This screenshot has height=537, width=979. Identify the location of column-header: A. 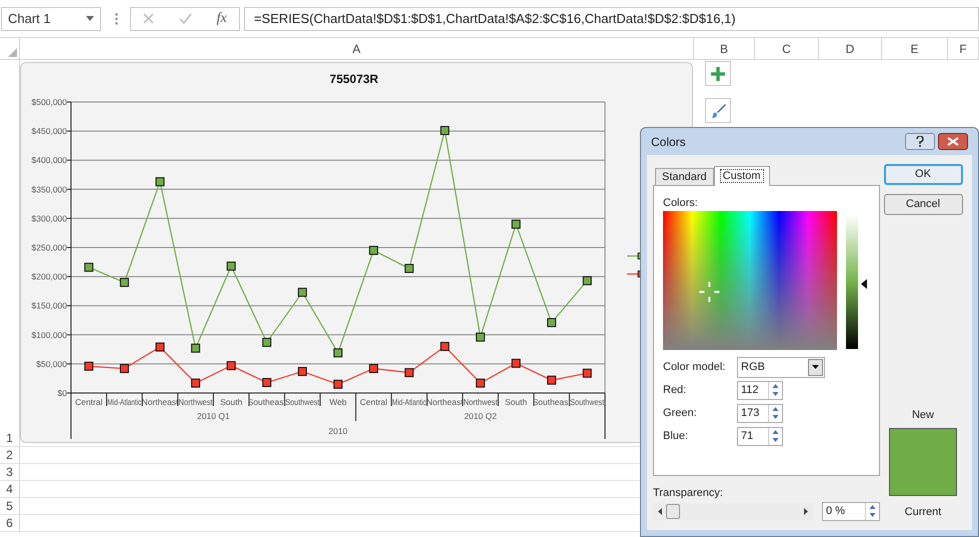
(356, 49).